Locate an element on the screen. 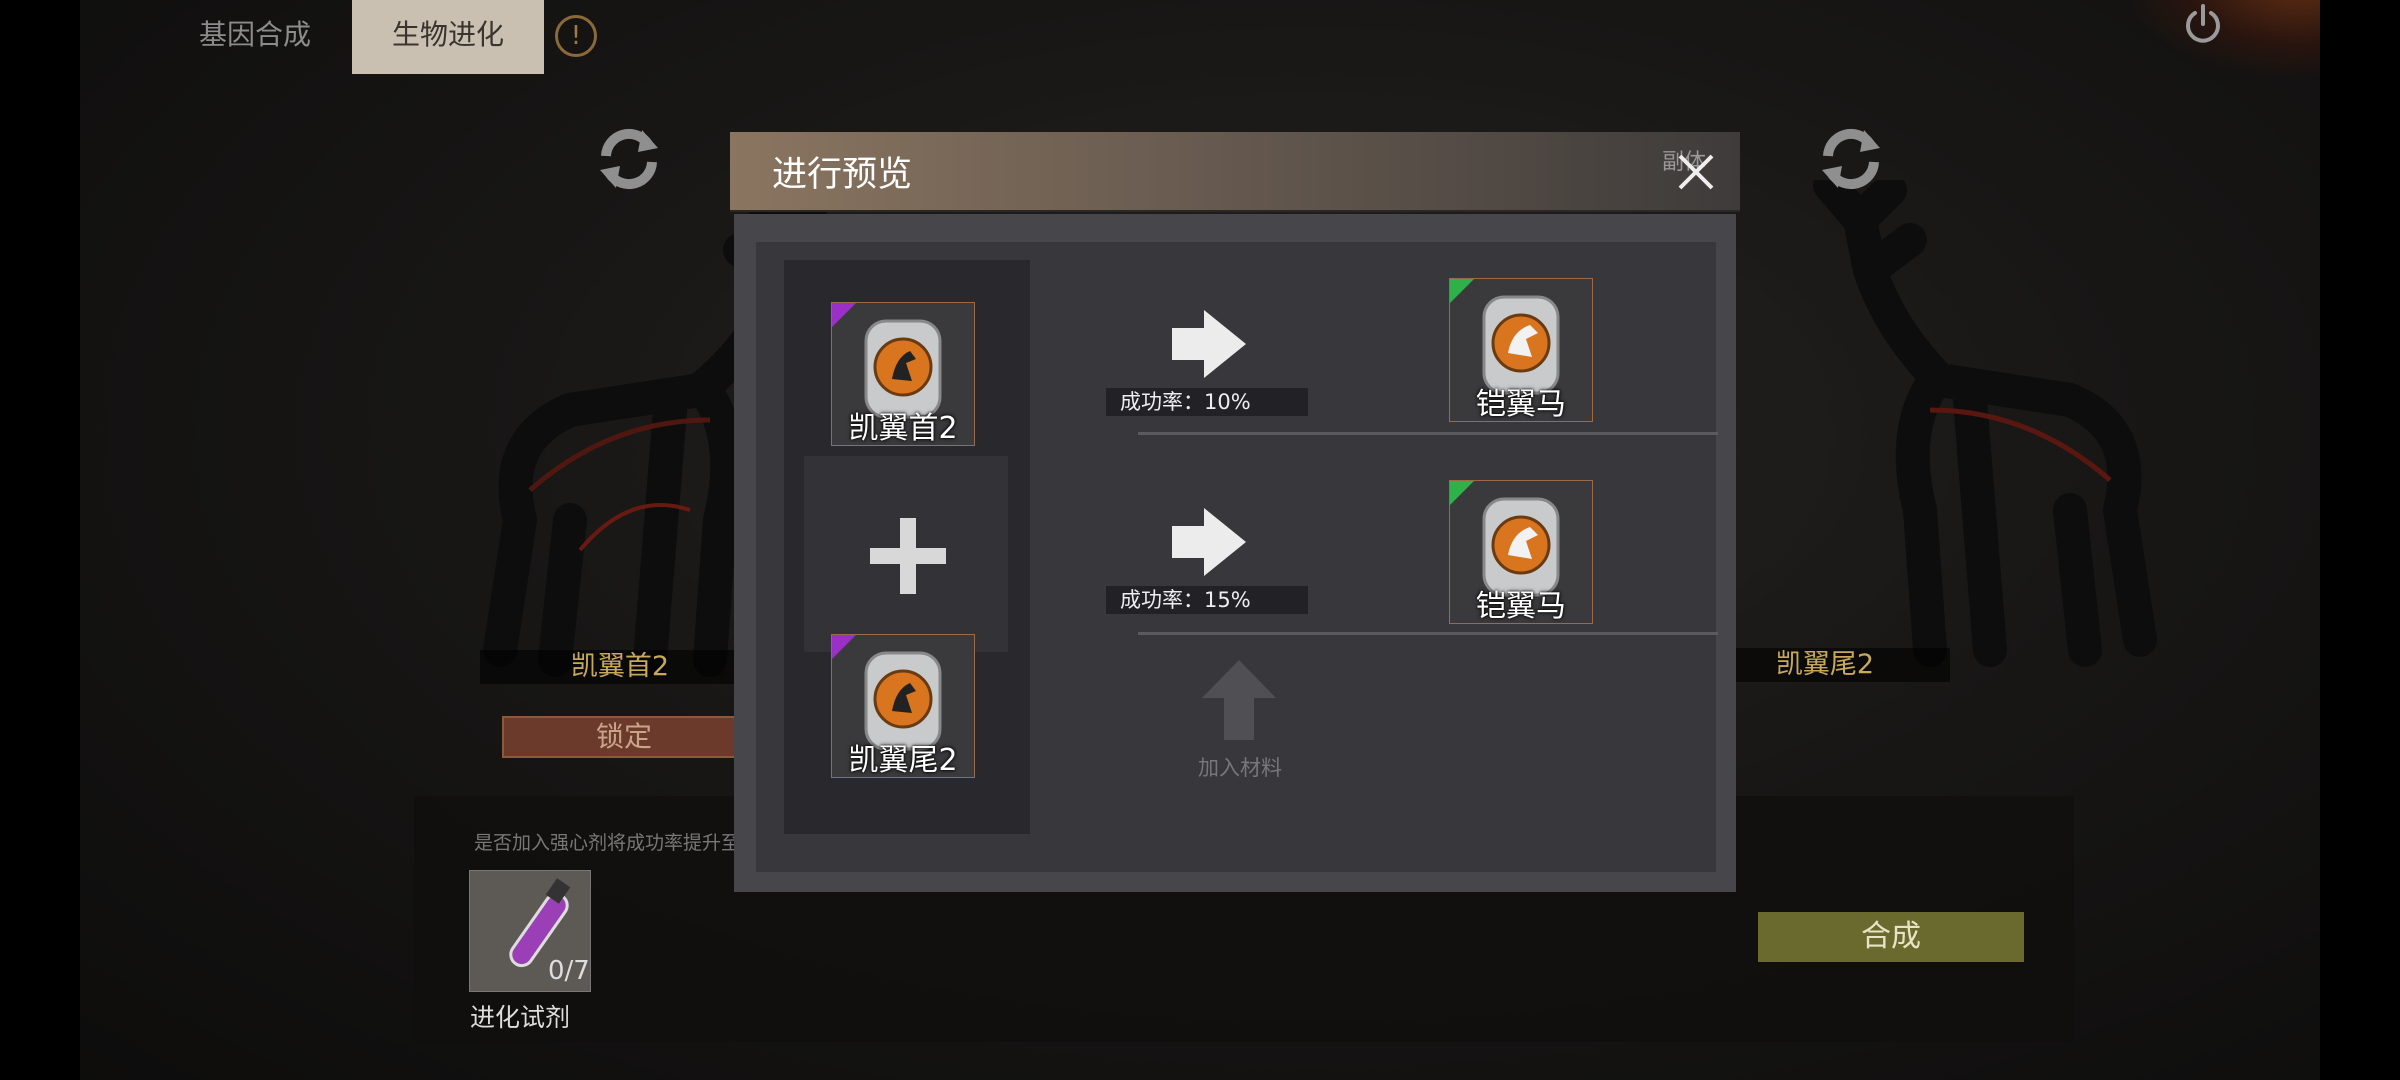 This screenshot has width=2400, height=1080. success-rate: 成功率：15% is located at coordinates (1207, 600).